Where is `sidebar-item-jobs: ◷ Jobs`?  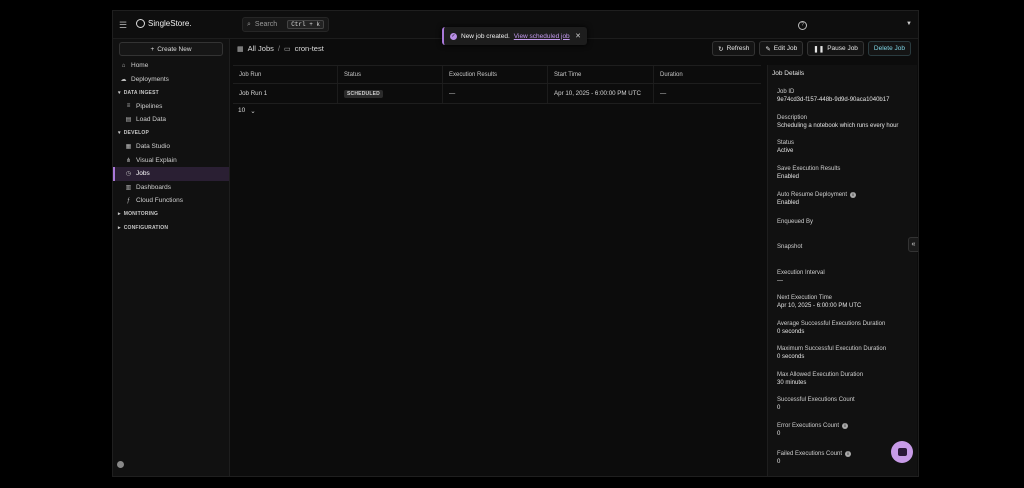
sidebar-item-jobs: ◷ Jobs is located at coordinates (171, 174).